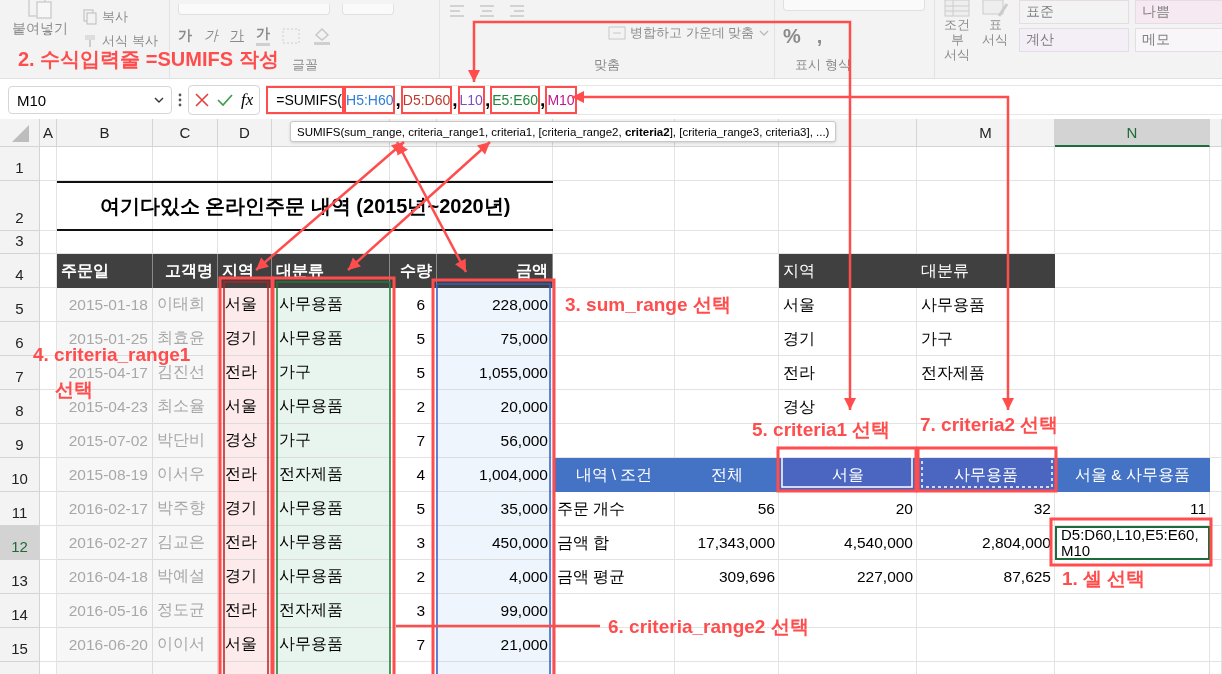 Image resolution: width=1222 pixels, height=674 pixels. What do you see at coordinates (953, 372) in the screenshot?
I see `table-cell-text: 전자제품` at bounding box center [953, 372].